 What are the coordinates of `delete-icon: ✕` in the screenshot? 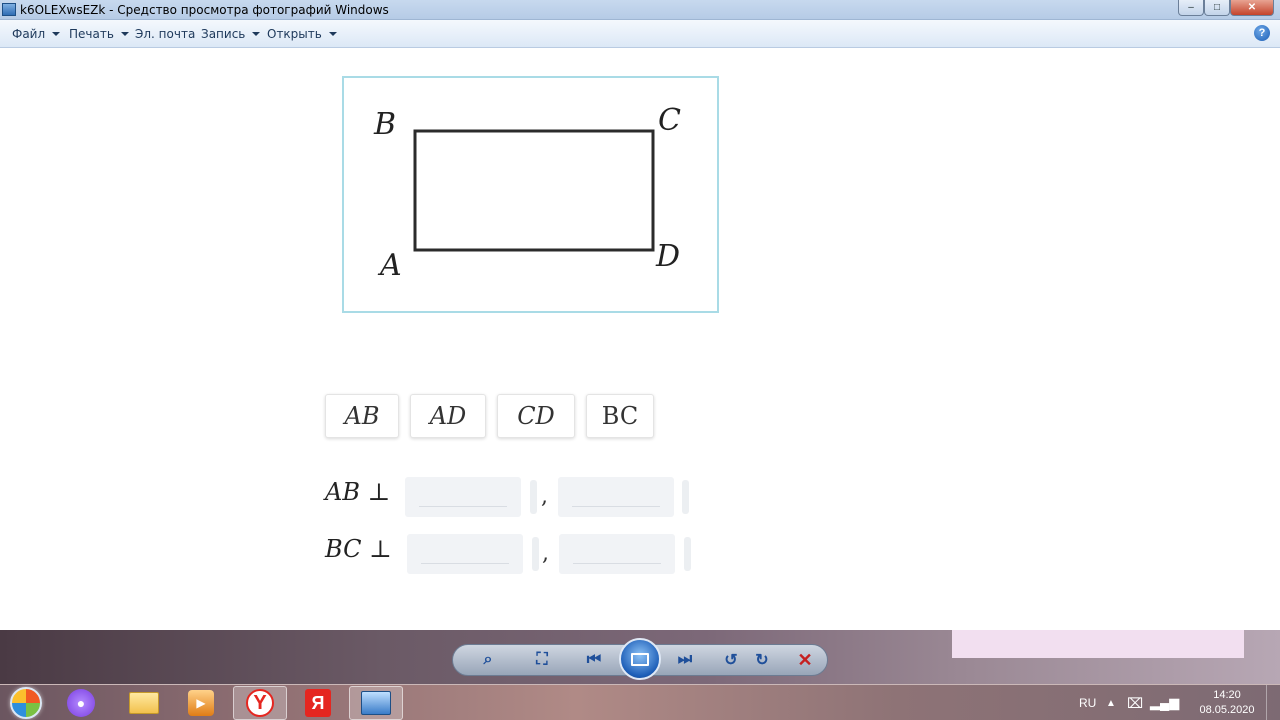 It's located at (805, 660).